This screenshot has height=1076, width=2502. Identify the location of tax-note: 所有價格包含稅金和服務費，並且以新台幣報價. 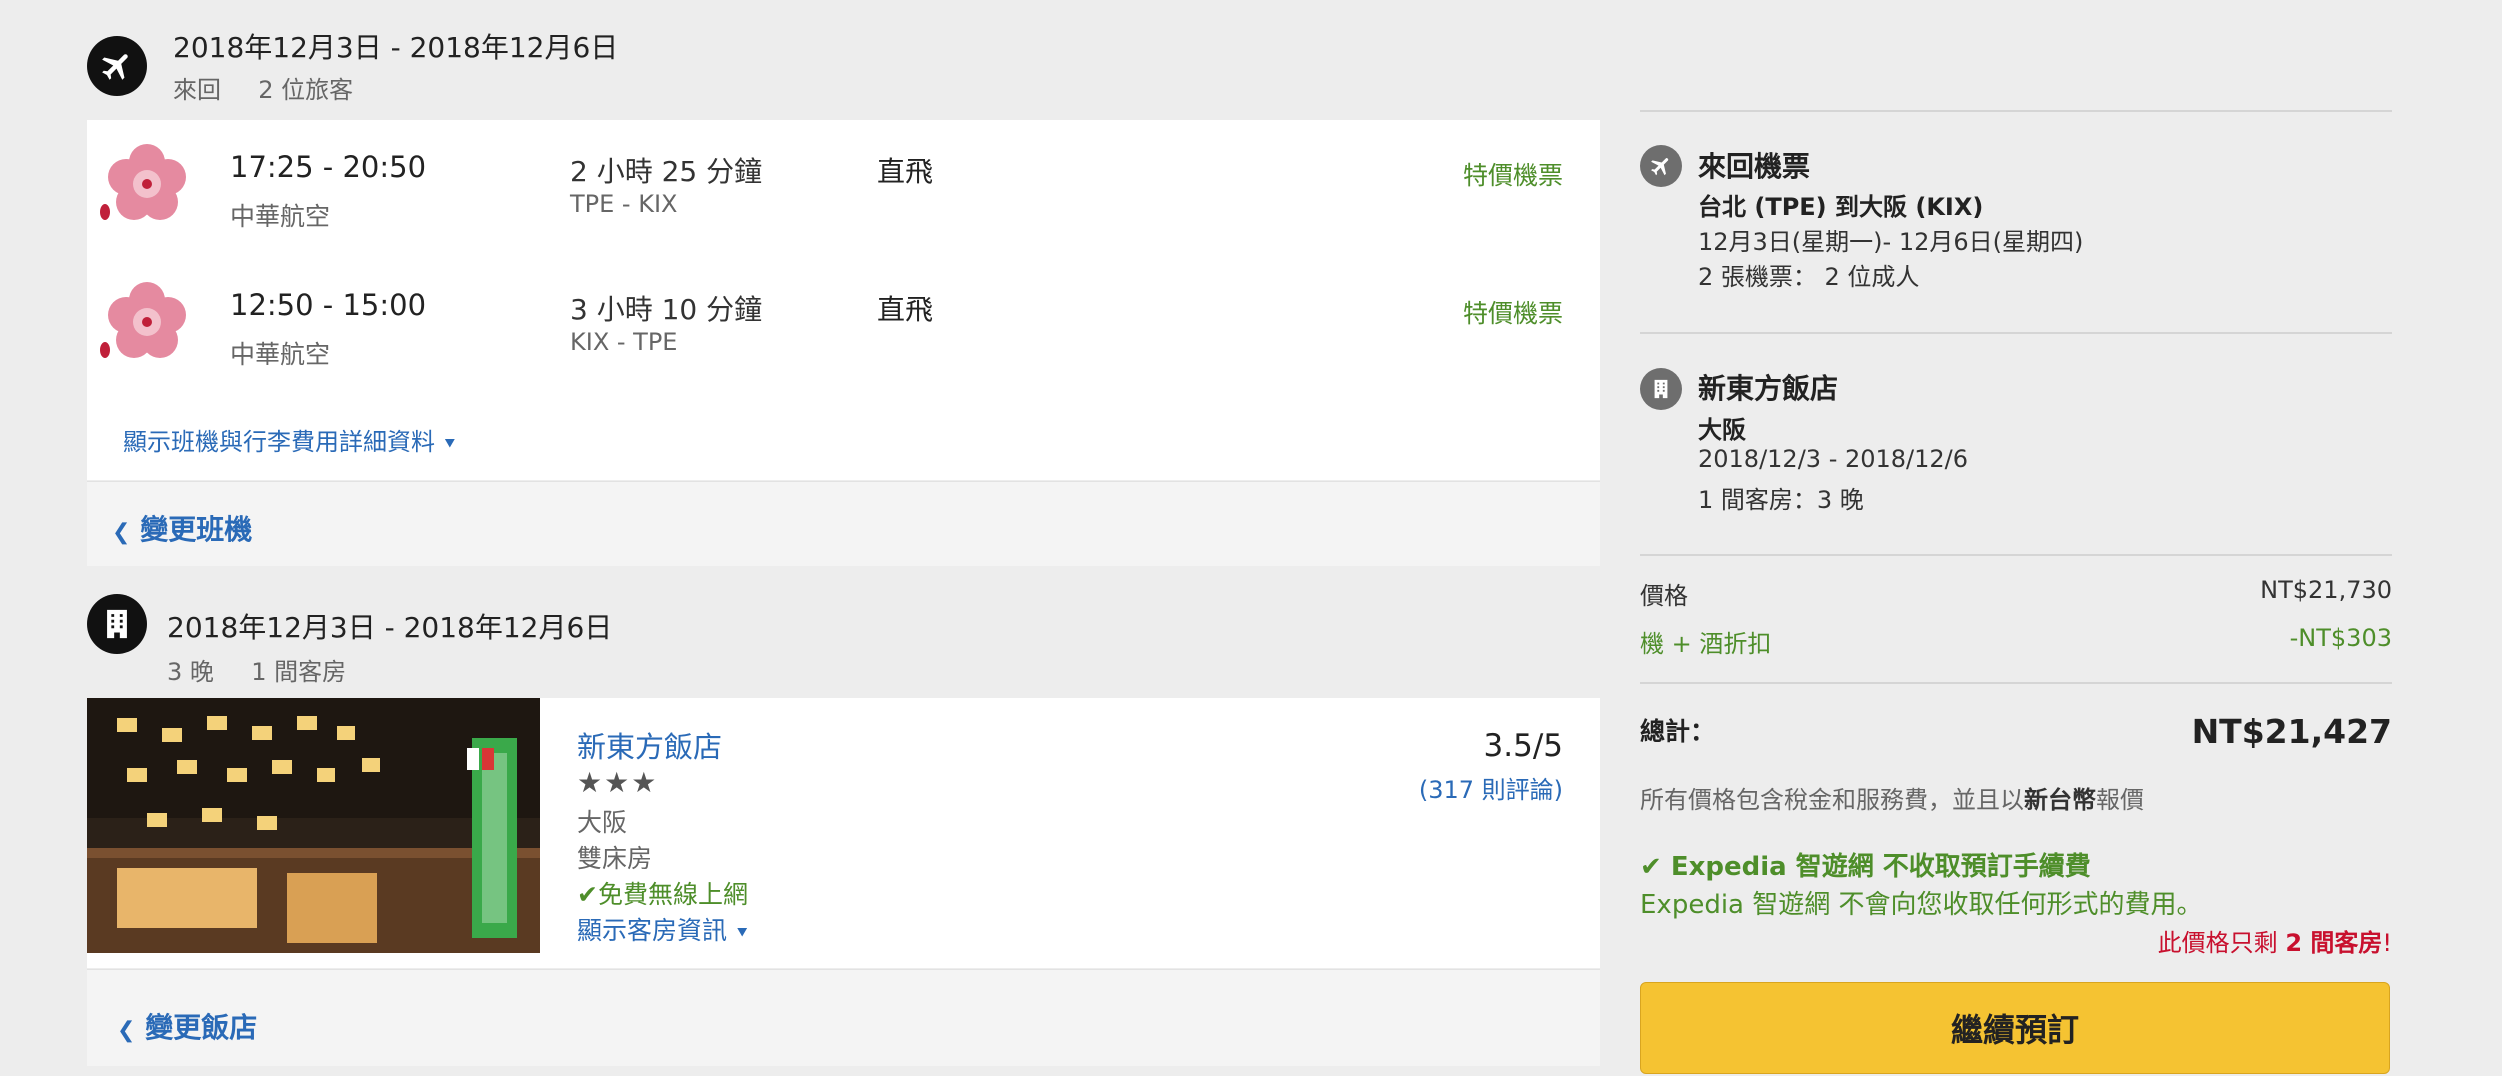
(1892, 800).